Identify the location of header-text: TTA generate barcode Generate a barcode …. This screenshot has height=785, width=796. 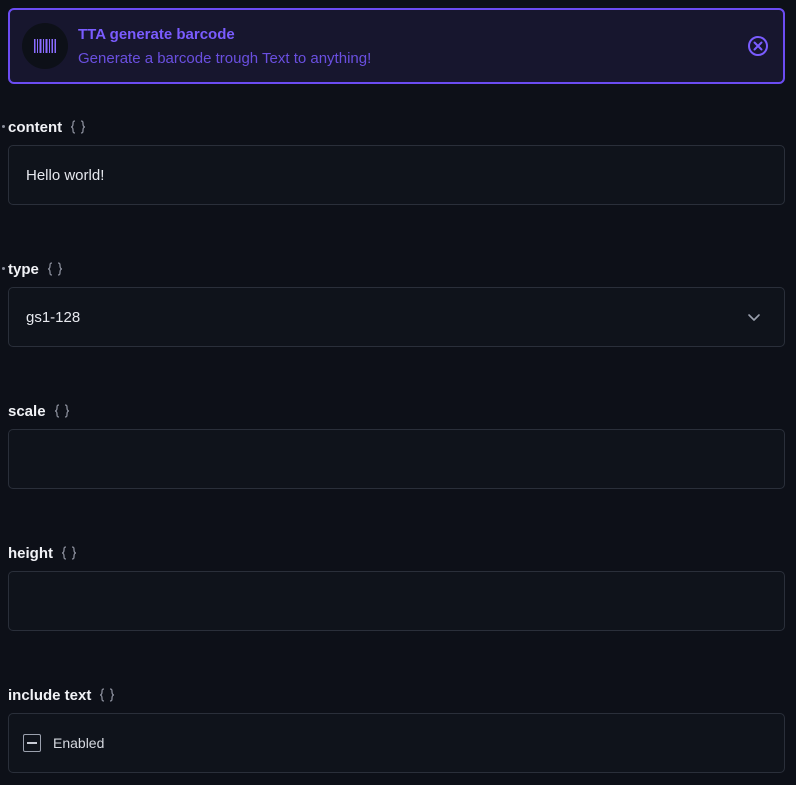
(412, 46).